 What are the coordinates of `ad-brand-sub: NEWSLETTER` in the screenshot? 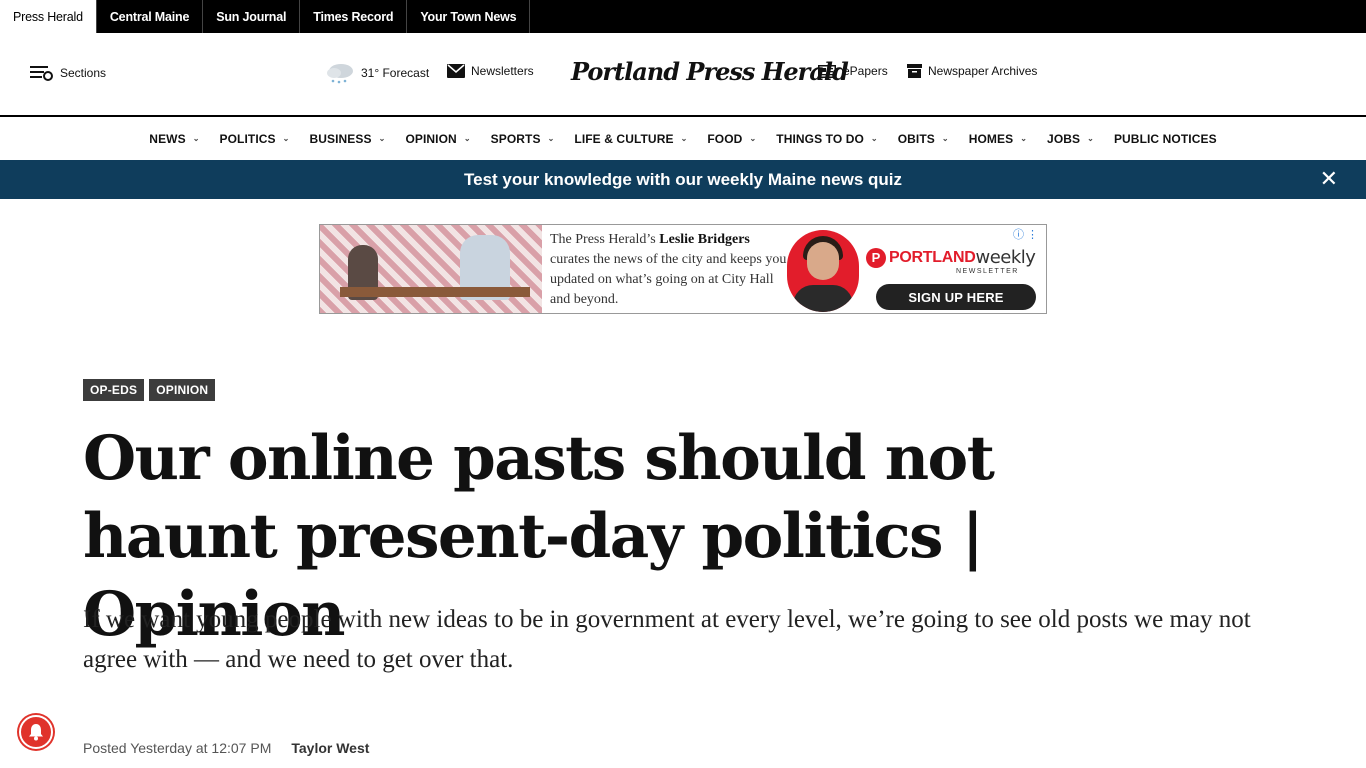 It's located at (987, 271).